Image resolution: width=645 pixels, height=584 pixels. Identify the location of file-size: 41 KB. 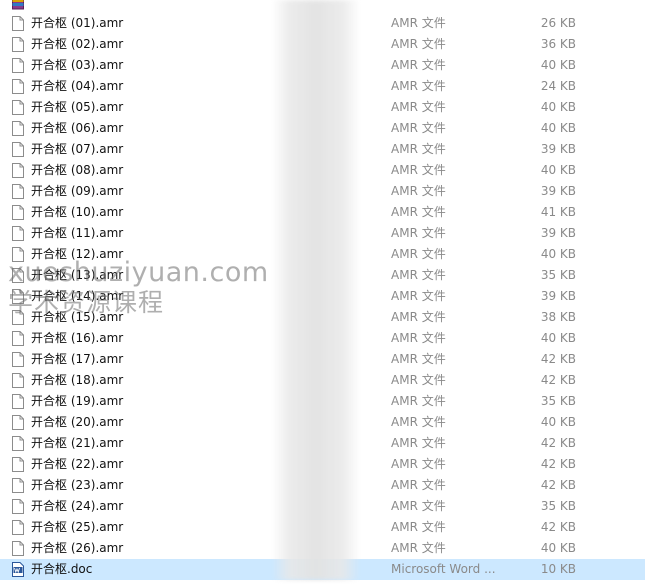
(558, 212).